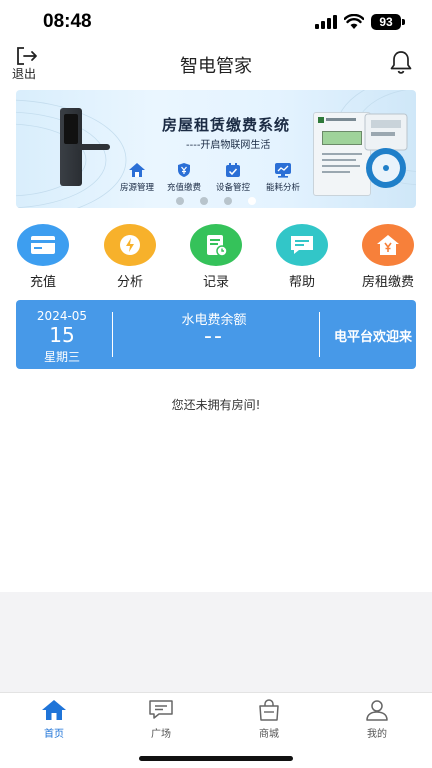 The height and width of the screenshot is (768, 432). What do you see at coordinates (71, 129) in the screenshot?
I see `smart-lock-keypad` at bounding box center [71, 129].